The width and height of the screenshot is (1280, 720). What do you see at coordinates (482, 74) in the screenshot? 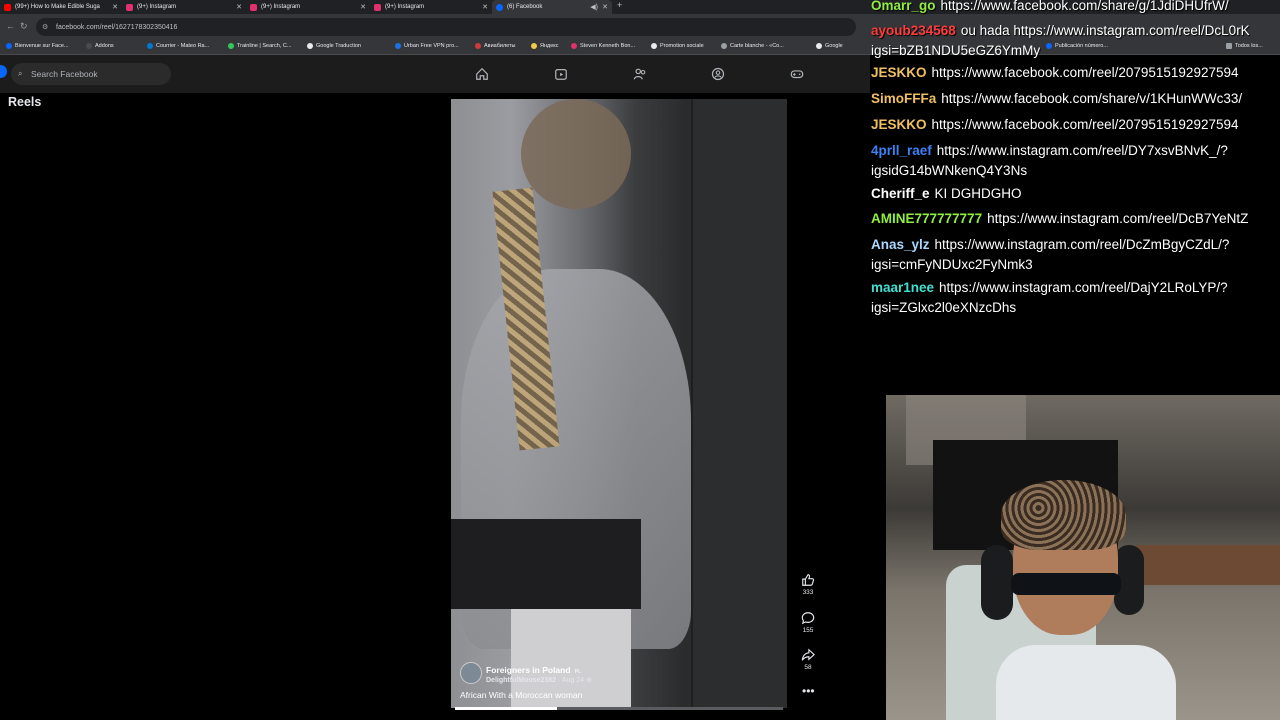
I see `home-icon` at bounding box center [482, 74].